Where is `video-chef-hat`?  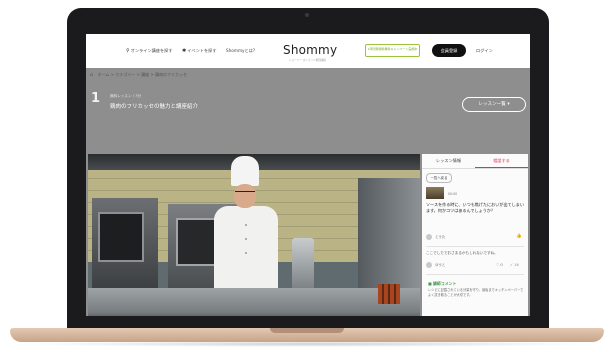
video-chef-hat is located at coordinates (245, 171).